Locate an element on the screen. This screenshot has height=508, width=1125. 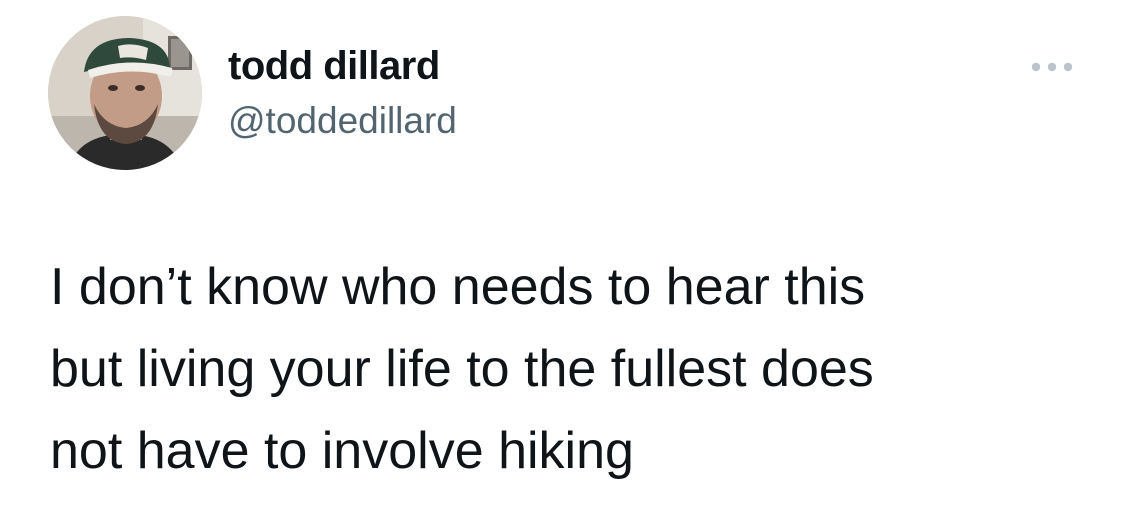
display-name: todd dillard is located at coordinates (334, 66).